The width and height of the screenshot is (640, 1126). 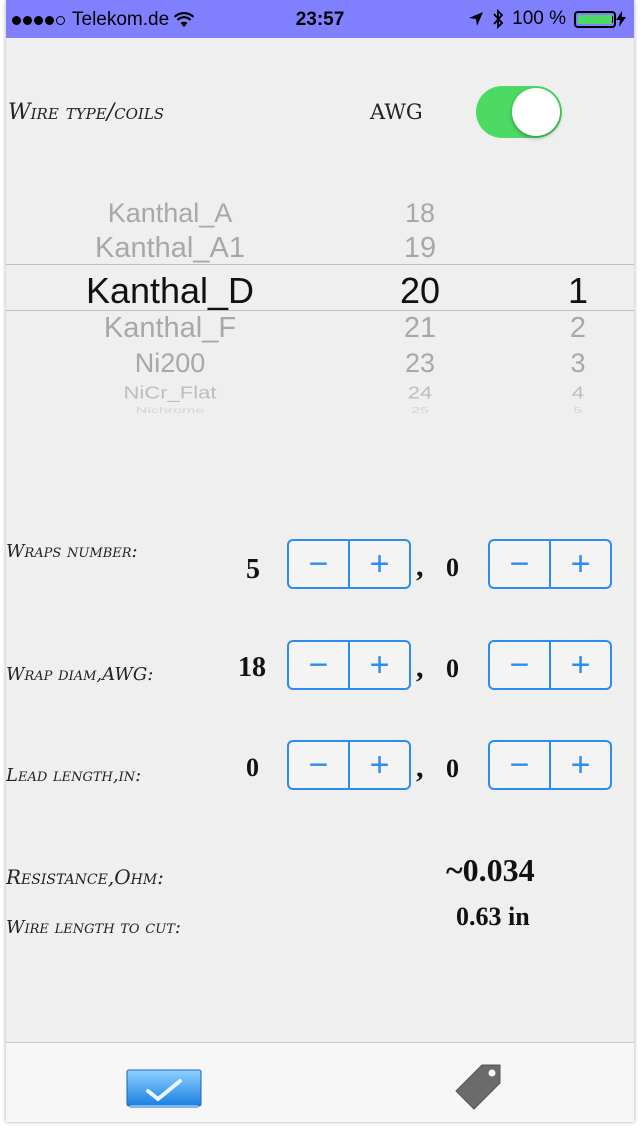 What do you see at coordinates (578, 291) in the screenshot?
I see `picker-coils-selected: 1` at bounding box center [578, 291].